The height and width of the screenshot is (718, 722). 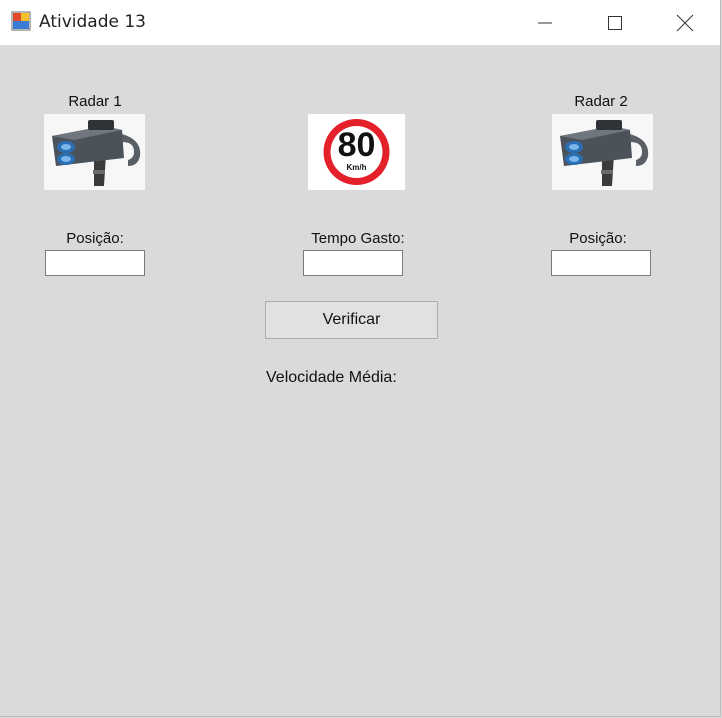 I want to click on tempo-gasto-label: Tempo Gasto:, so click(x=358, y=238).